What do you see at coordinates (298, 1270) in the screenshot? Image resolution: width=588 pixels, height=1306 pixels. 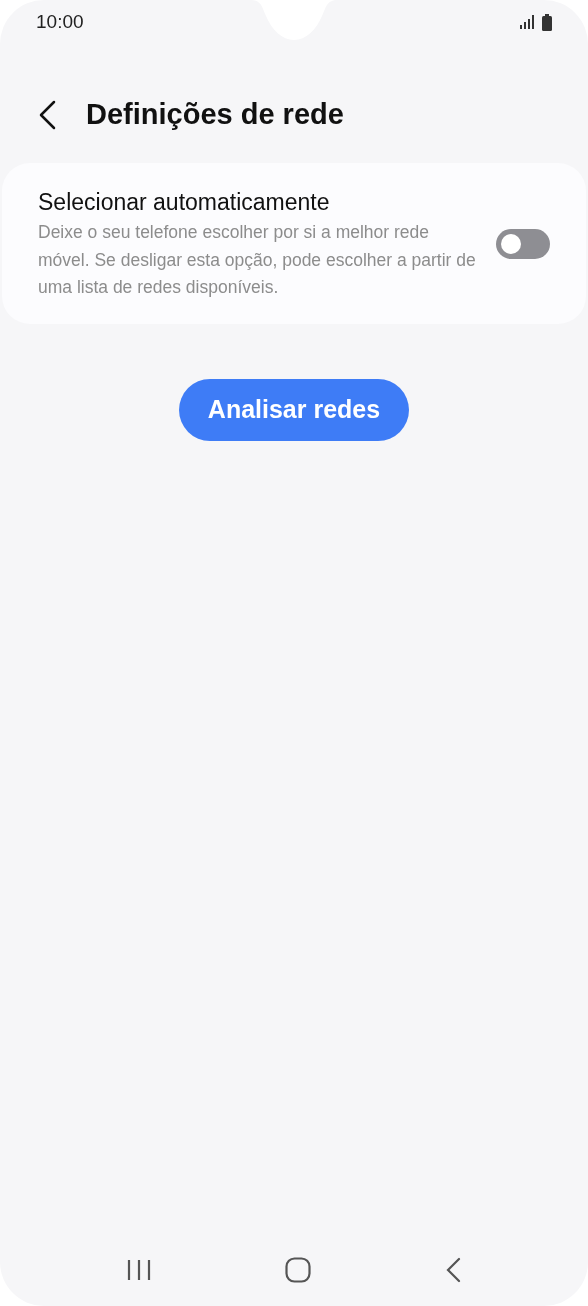 I see `home-icon` at bounding box center [298, 1270].